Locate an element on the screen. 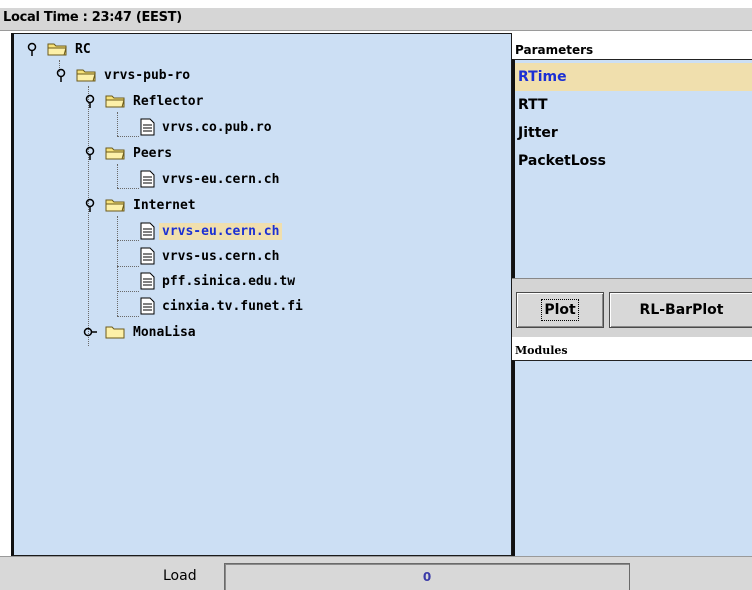 The image size is (752, 590). parameters-list: RTime RTT Jitter PacketLoss is located at coordinates (632, 168).